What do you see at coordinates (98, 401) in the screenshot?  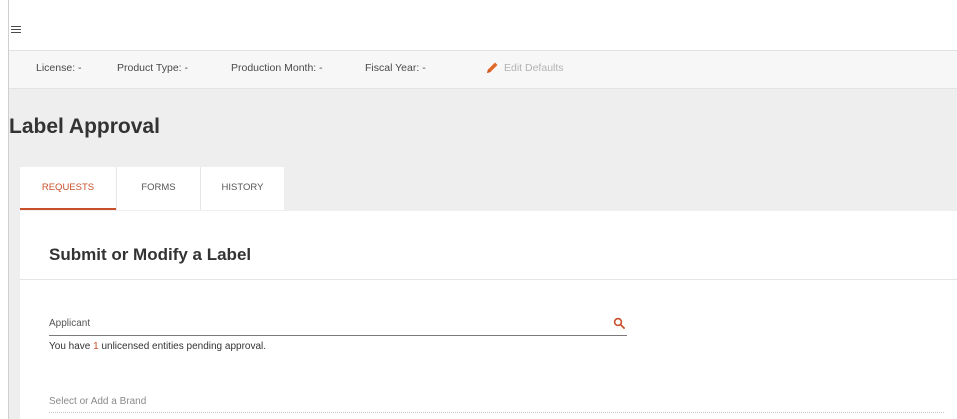 I see `brand-placeholder: Select or Add a Brand` at bounding box center [98, 401].